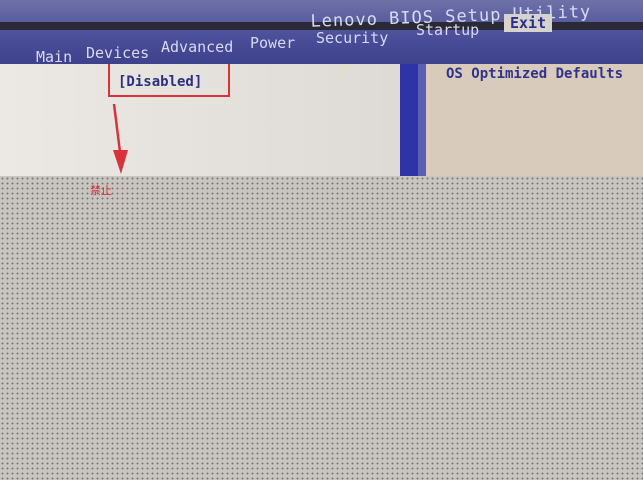  What do you see at coordinates (409, 120) in the screenshot?
I see `pane-divider` at bounding box center [409, 120].